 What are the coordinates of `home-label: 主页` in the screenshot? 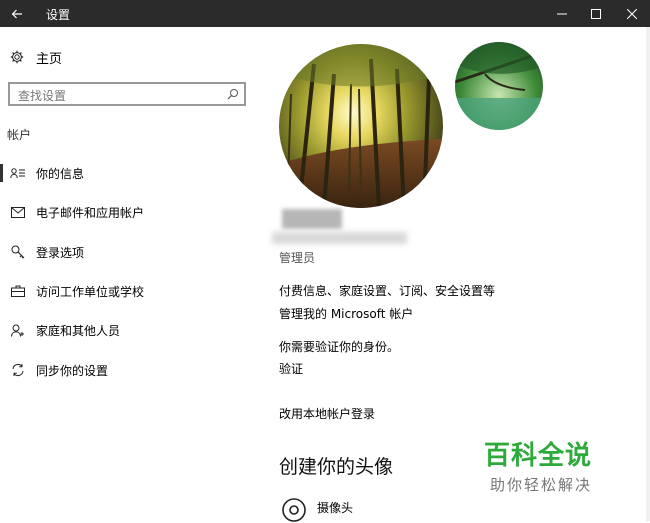 It's located at (49, 59).